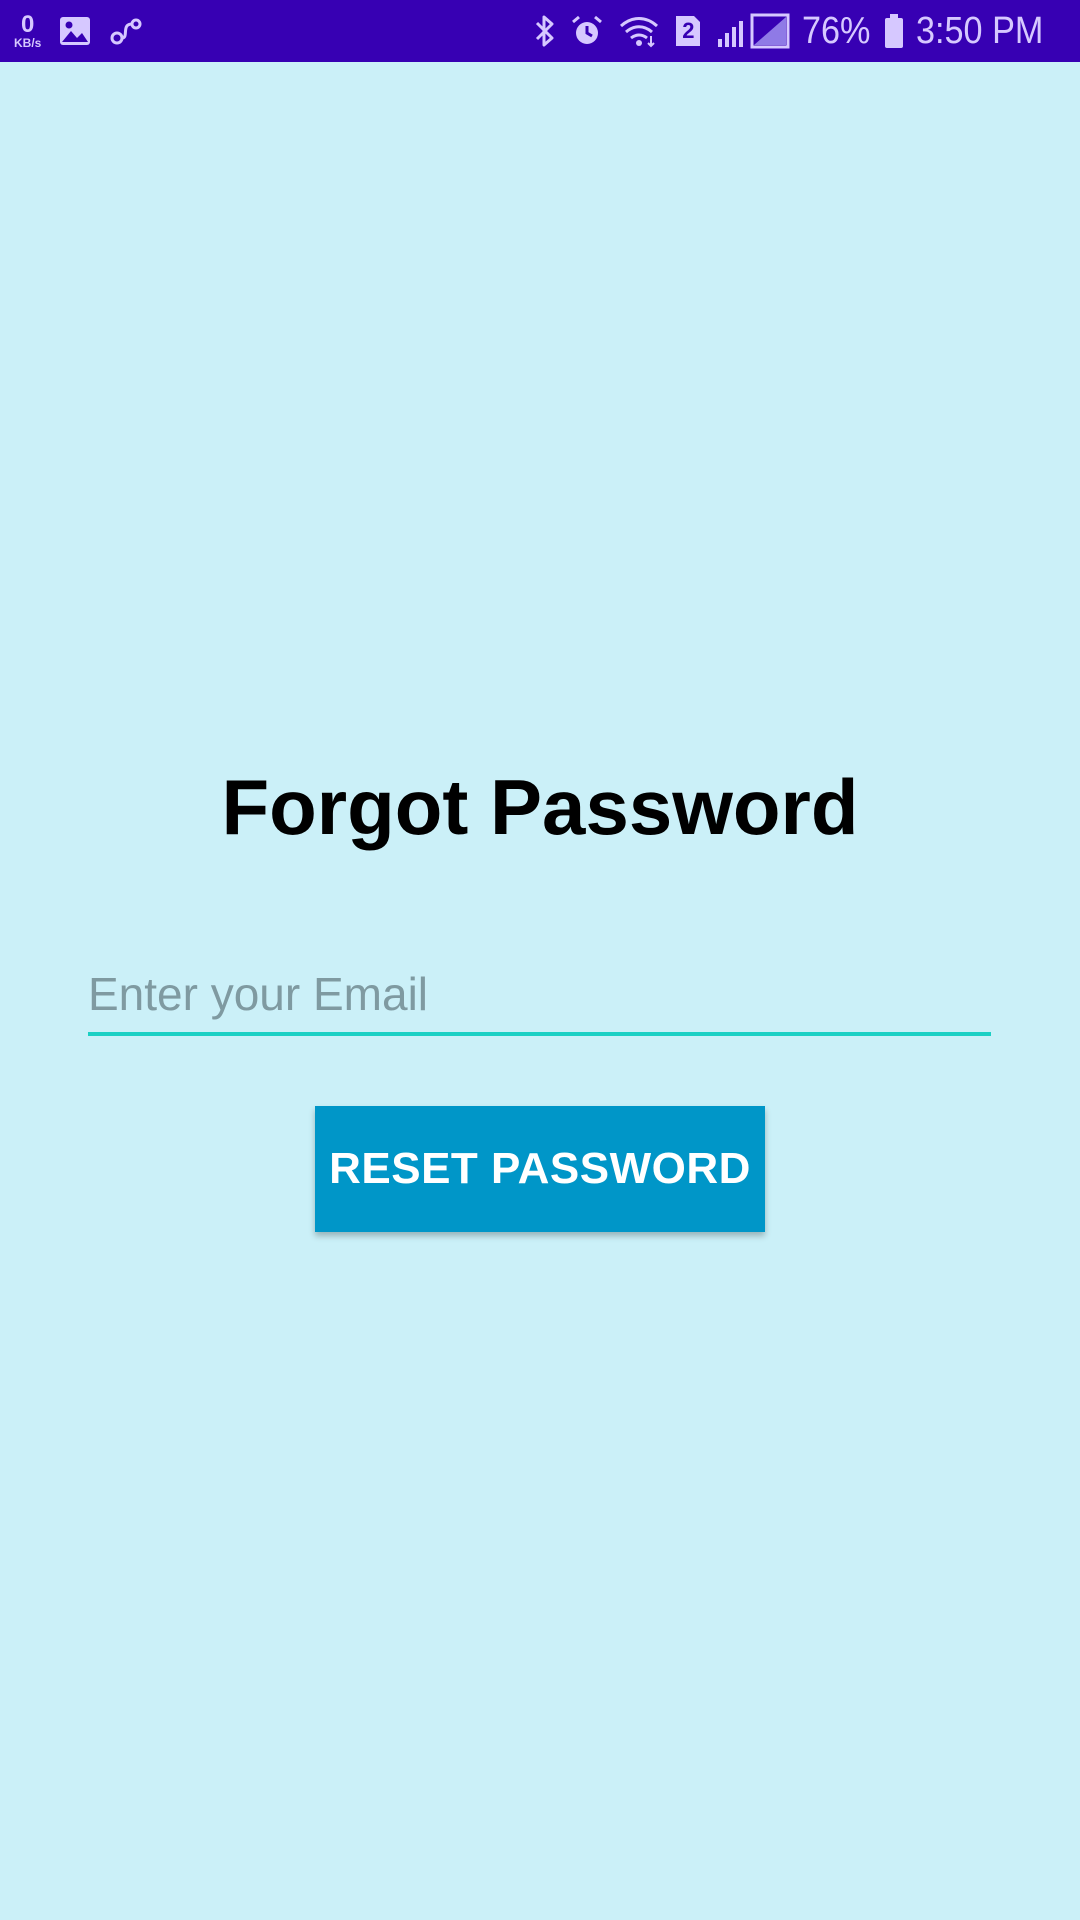 The width and height of the screenshot is (1080, 1920). I want to click on status-bar-right: 2 76% 3:50 PM, so click(789, 31).